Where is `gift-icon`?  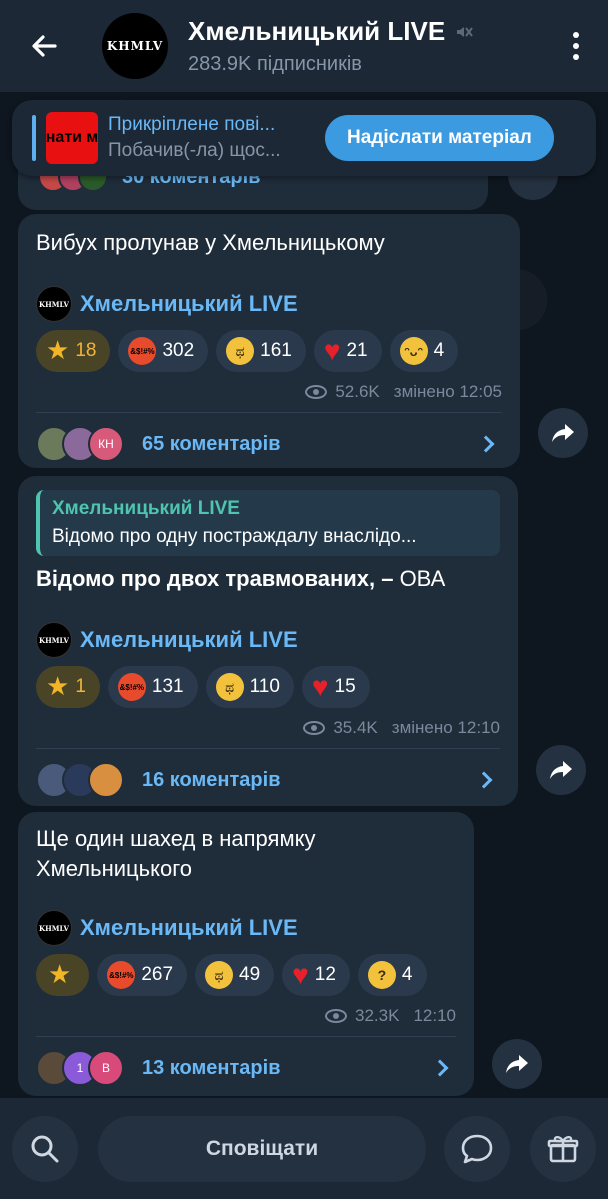
gift-icon is located at coordinates (563, 1149).